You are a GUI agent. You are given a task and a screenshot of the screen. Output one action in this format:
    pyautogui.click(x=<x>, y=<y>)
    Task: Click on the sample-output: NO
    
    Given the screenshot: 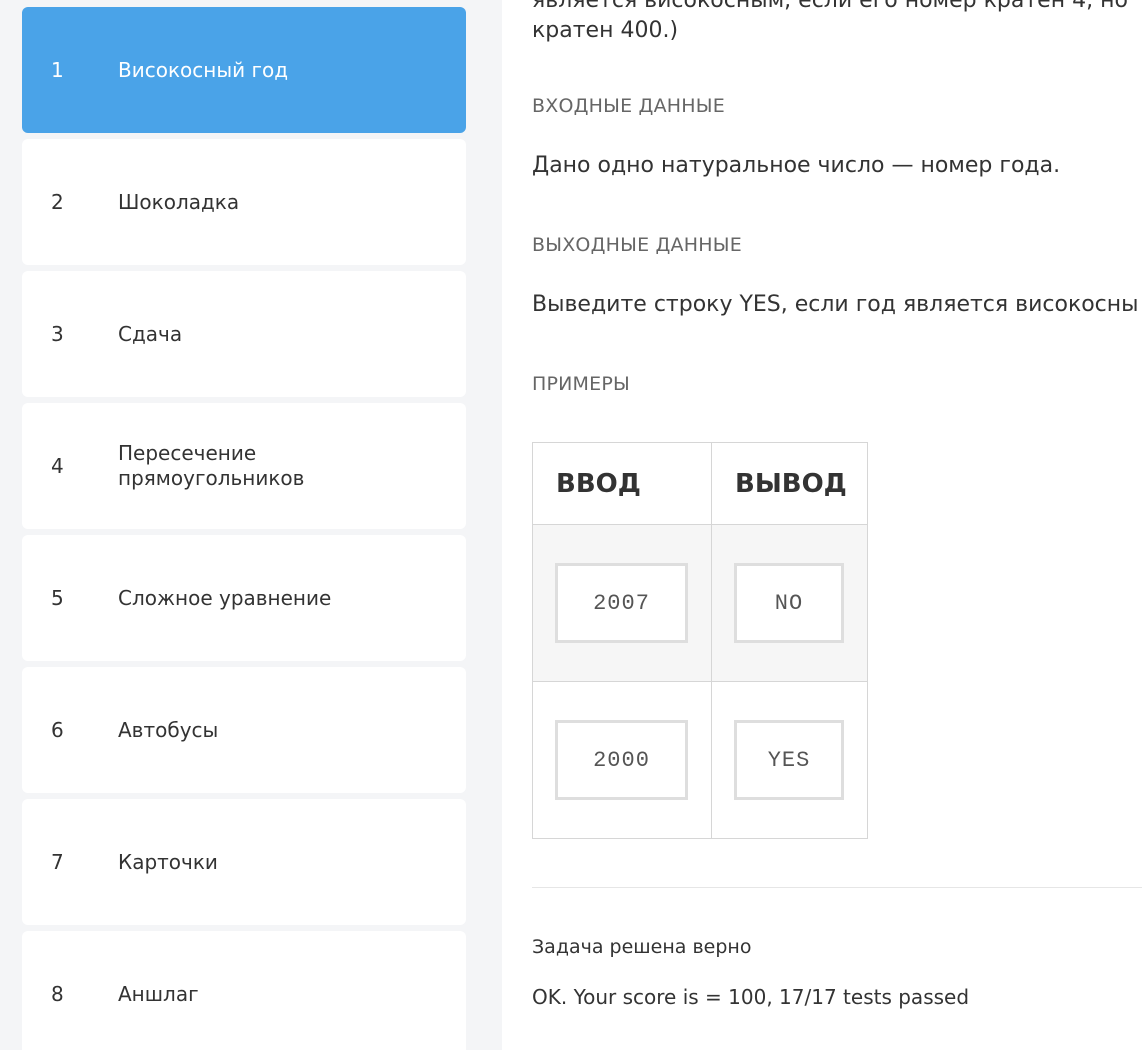 What is the action you would take?
    pyautogui.click(x=789, y=603)
    